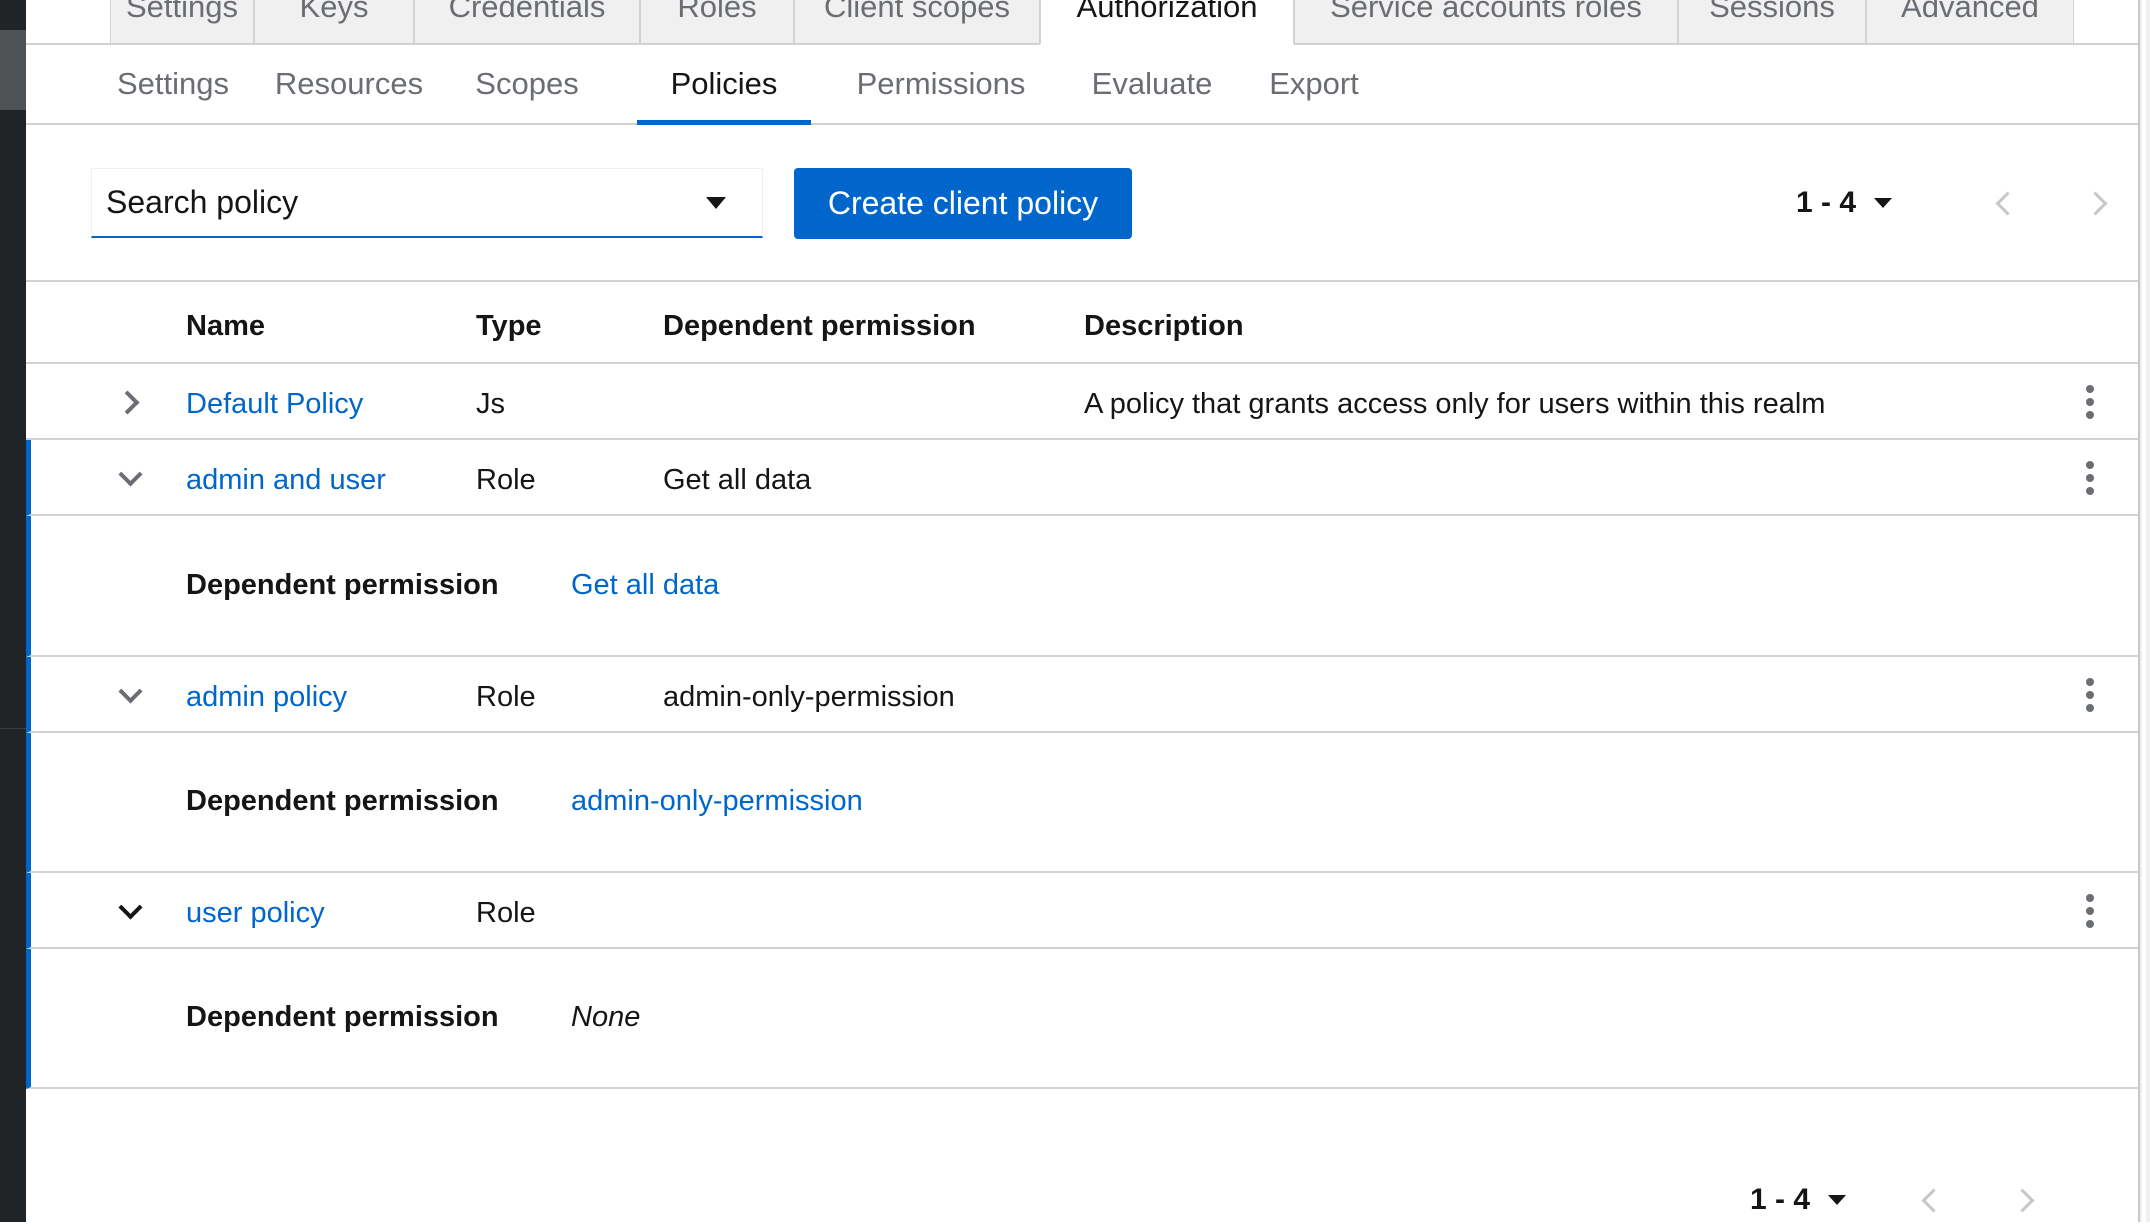 The width and height of the screenshot is (2150, 1230). What do you see at coordinates (334, 21) in the screenshot?
I see `tab-keys: Keys` at bounding box center [334, 21].